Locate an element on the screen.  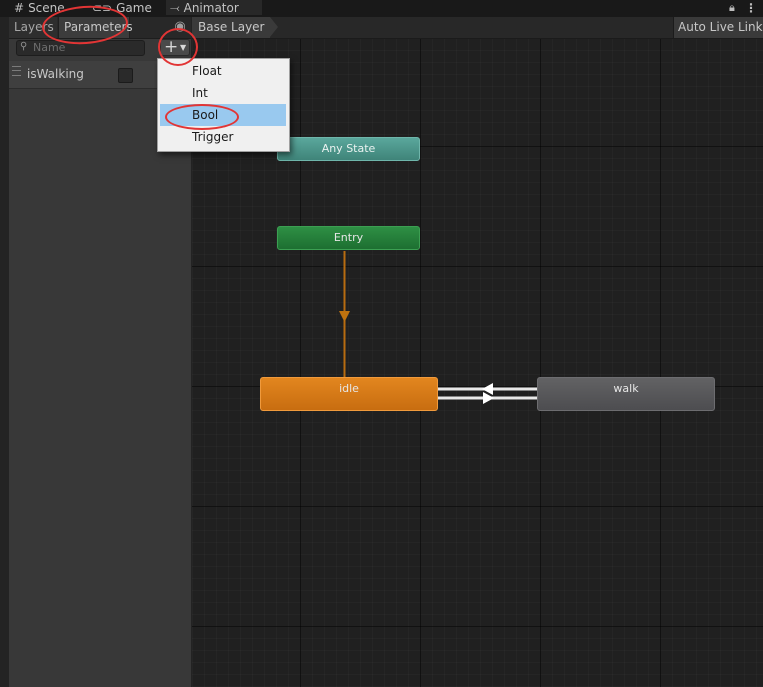
menu-item-int: Int is located at coordinates (223, 93).